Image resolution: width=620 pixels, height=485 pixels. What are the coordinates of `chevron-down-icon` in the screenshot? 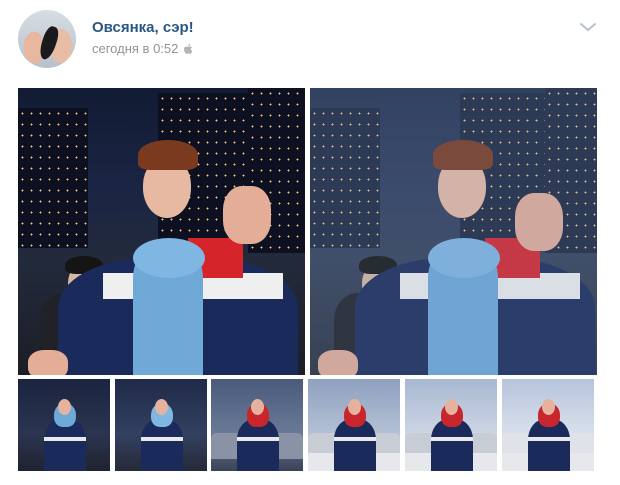 It's located at (588, 27).